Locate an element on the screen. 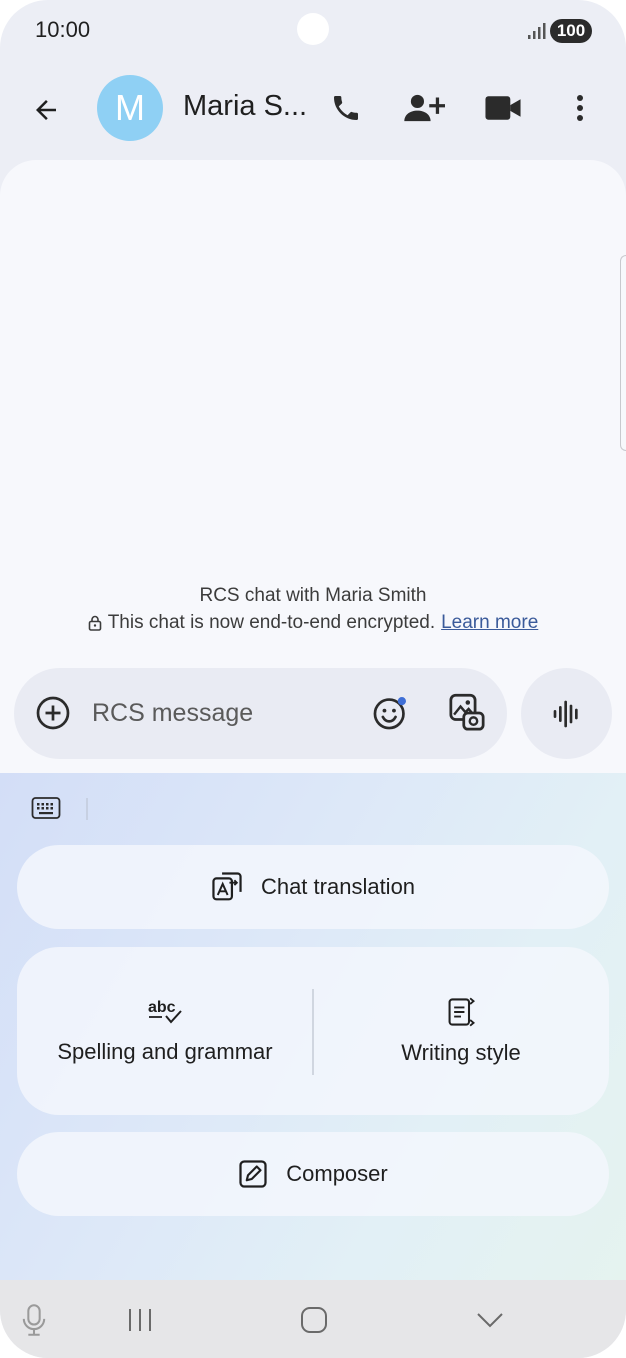 Image resolution: width=626 pixels, height=1358 pixels. edit-icon is located at coordinates (253, 1174).